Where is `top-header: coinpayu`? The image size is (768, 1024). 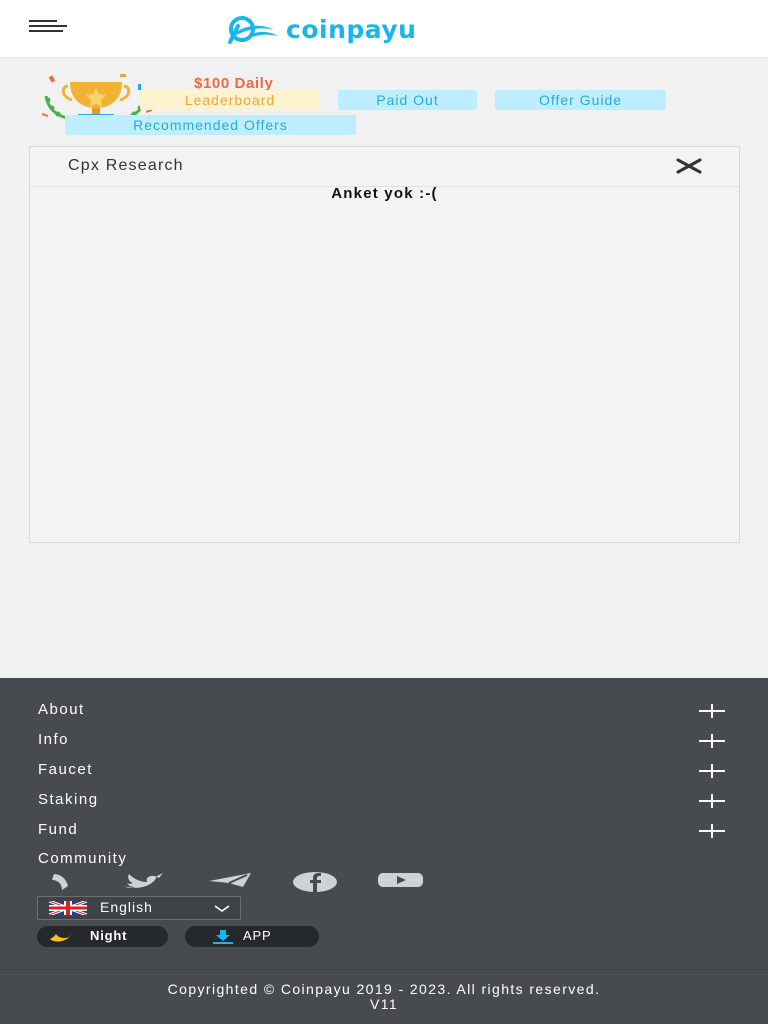
top-header: coinpayu is located at coordinates (384, 29).